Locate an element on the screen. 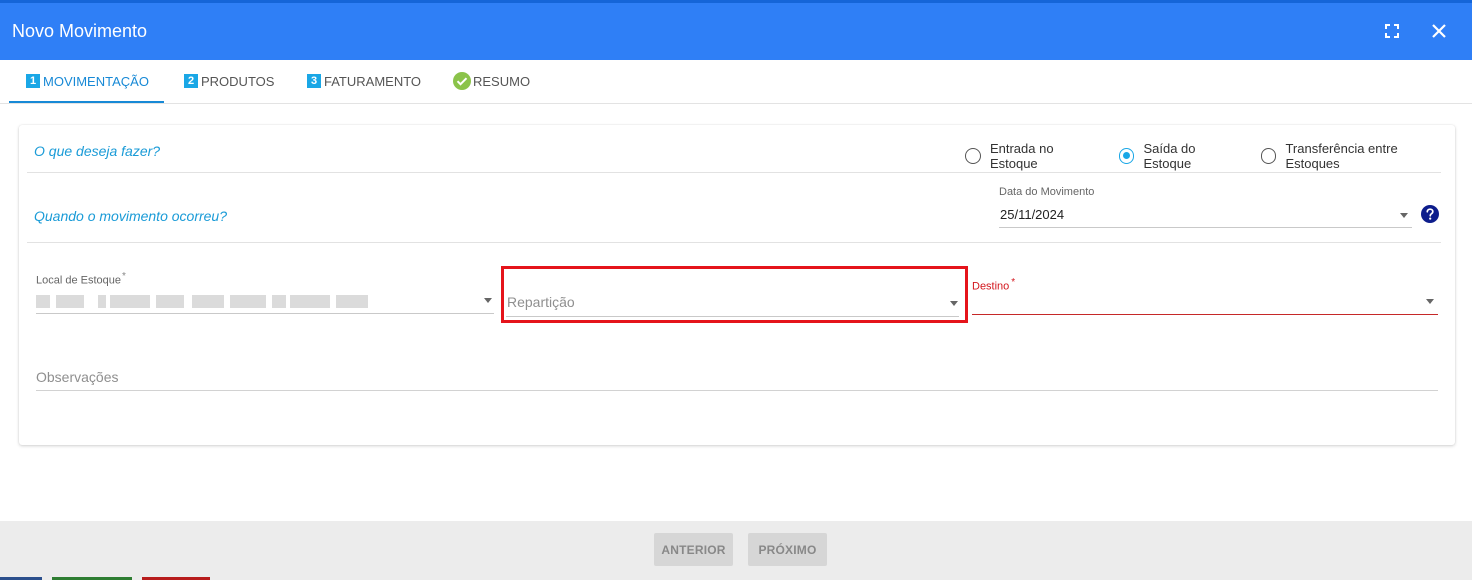  tab-produtos: 2 PRODUTOS is located at coordinates (229, 81).